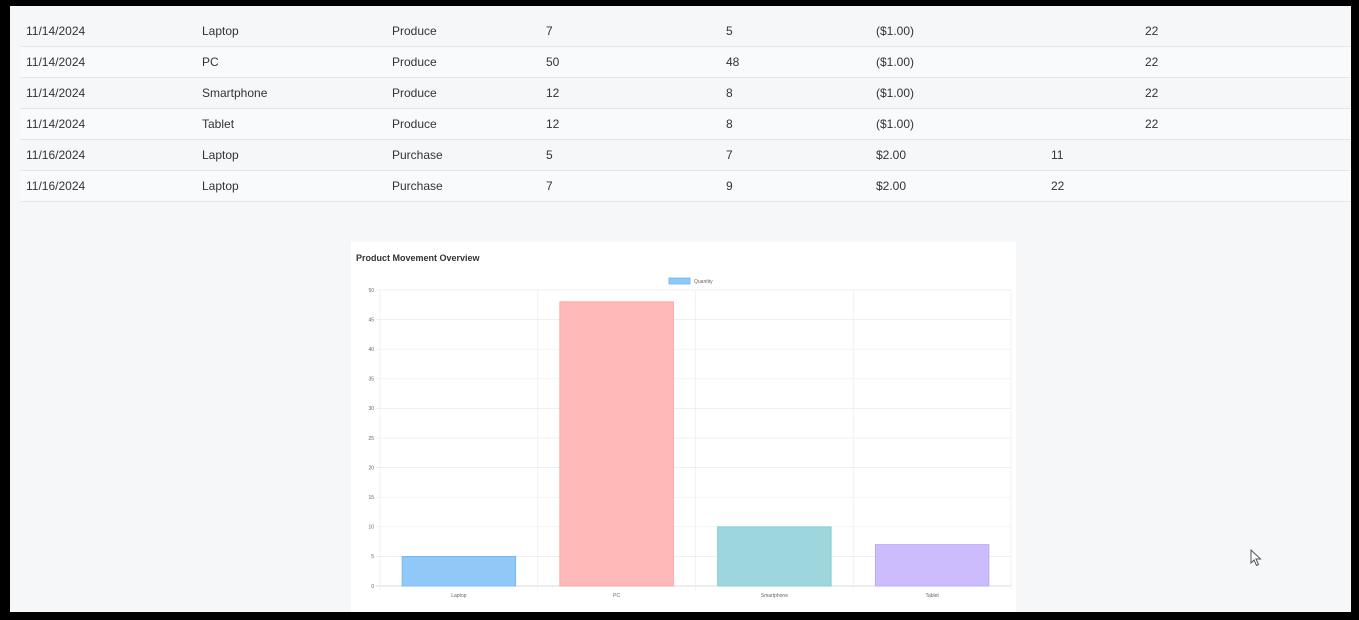  Describe the element at coordinates (703, 282) in the screenshot. I see `legend-label: Quantity` at that location.